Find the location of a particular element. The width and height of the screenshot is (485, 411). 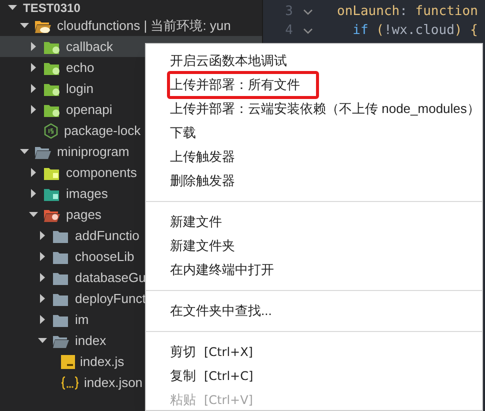

code-line: if (!wx.cloud) { is located at coordinates (415, 31).